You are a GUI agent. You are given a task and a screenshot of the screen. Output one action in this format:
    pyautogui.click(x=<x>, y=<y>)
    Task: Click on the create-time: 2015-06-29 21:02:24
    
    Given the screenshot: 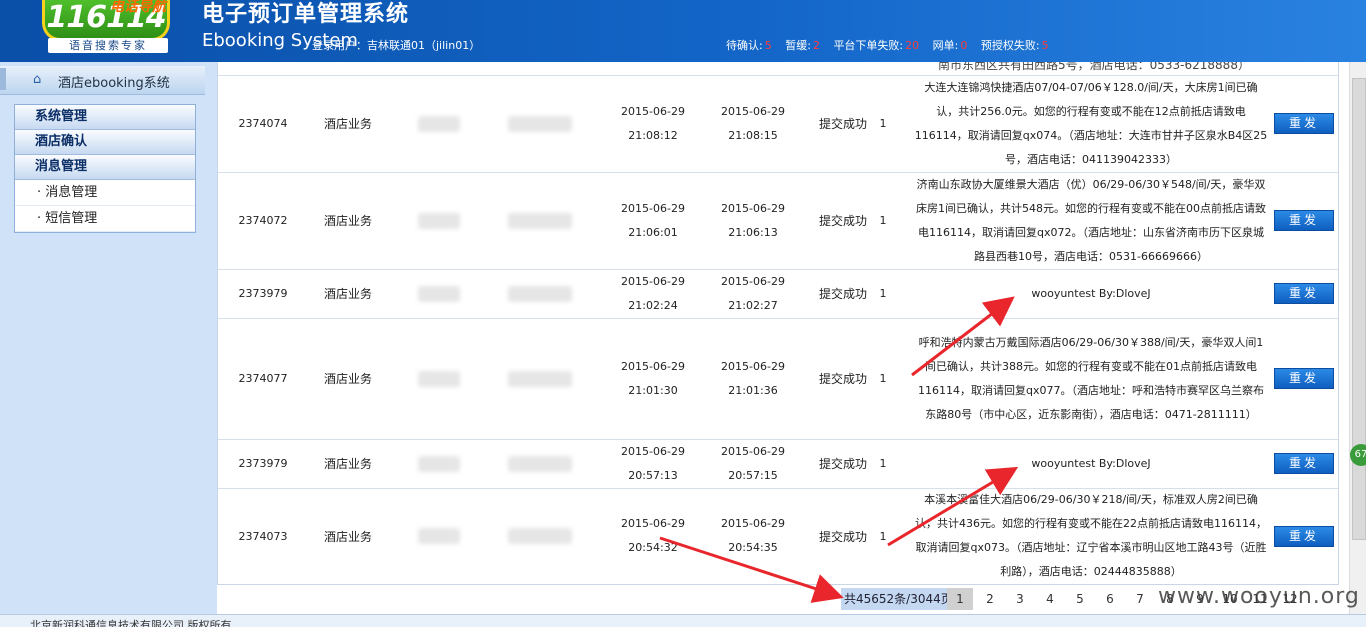 What is the action you would take?
    pyautogui.click(x=653, y=293)
    